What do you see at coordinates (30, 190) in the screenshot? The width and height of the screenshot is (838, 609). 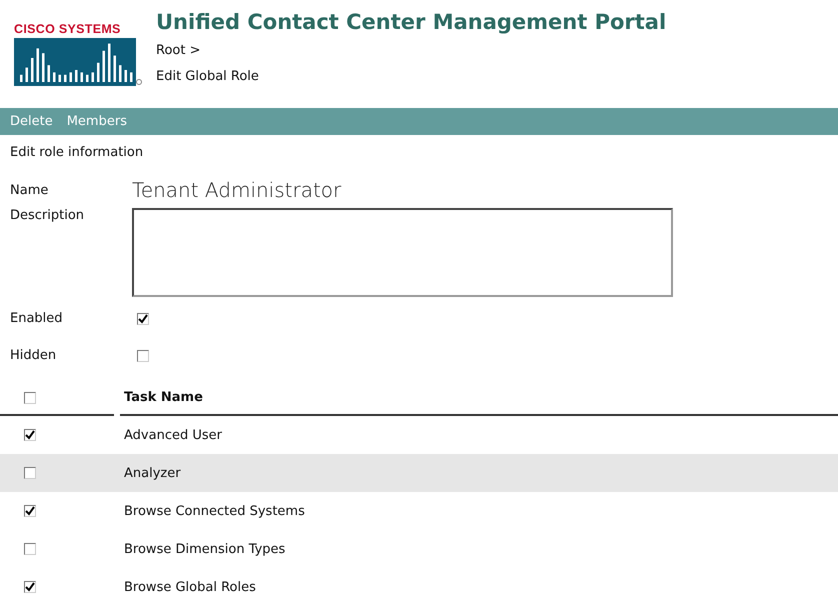 I see `field-label: Name` at bounding box center [30, 190].